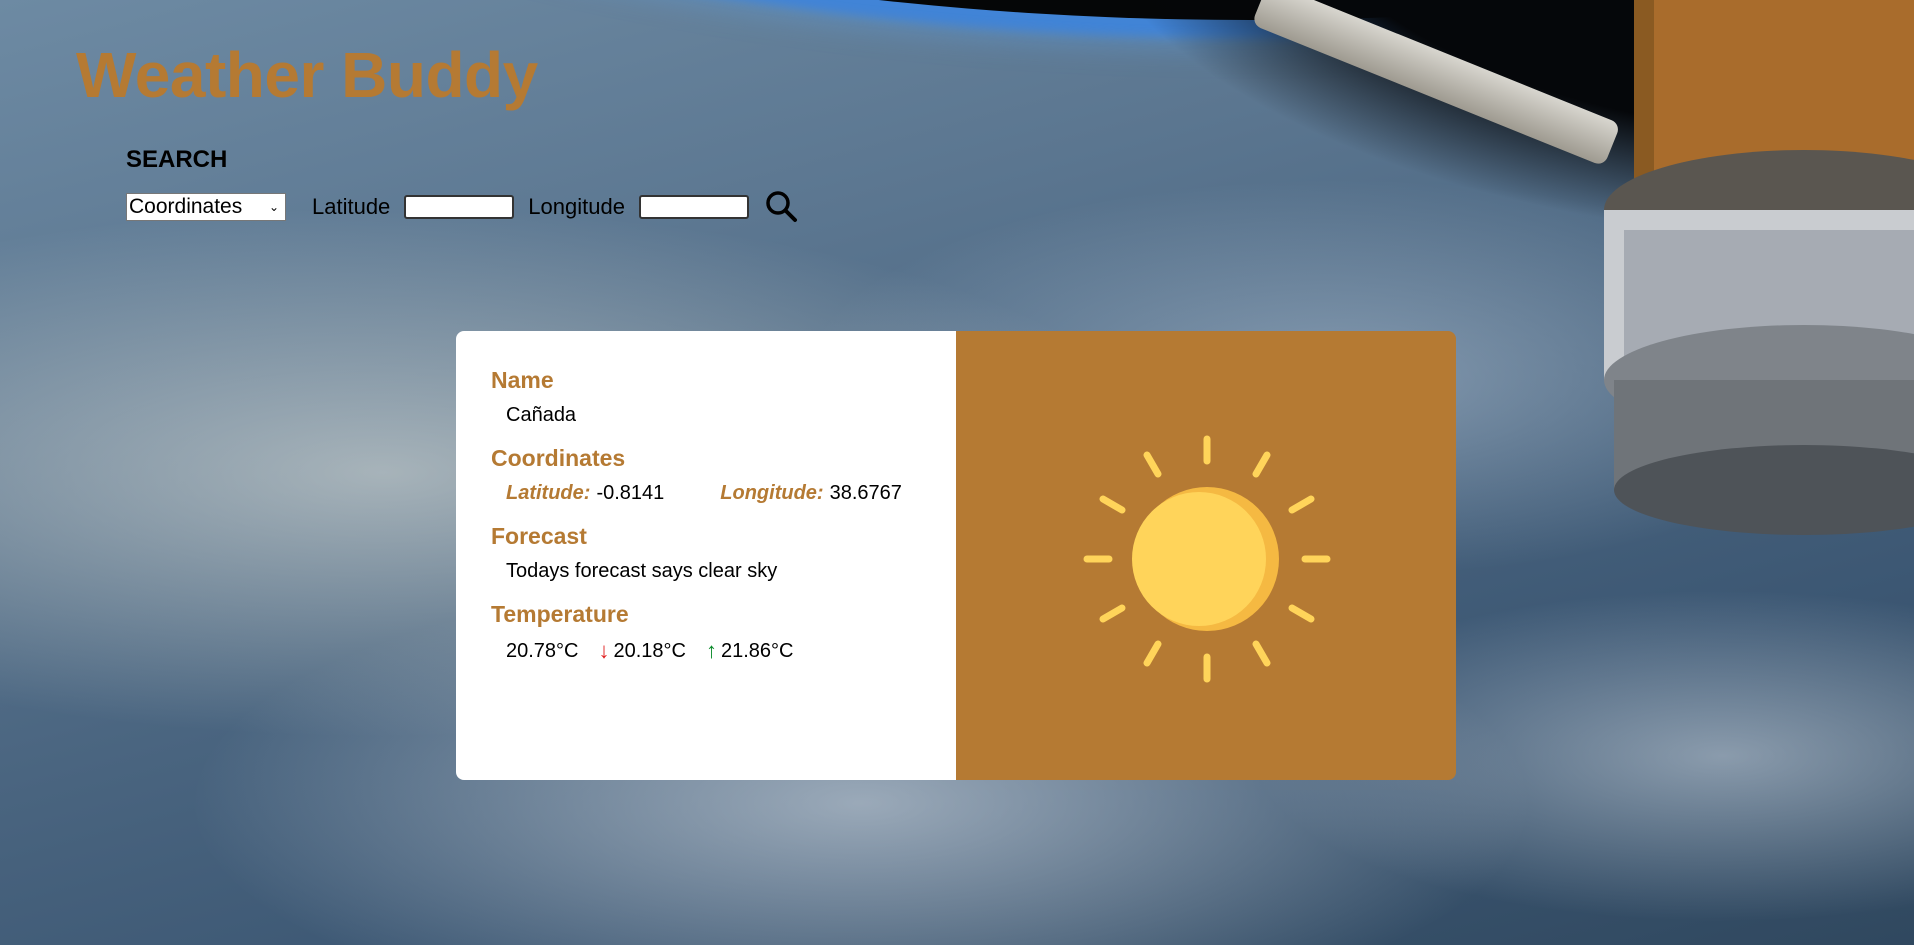  What do you see at coordinates (1207, 559) in the screenshot?
I see `sun-icon` at bounding box center [1207, 559].